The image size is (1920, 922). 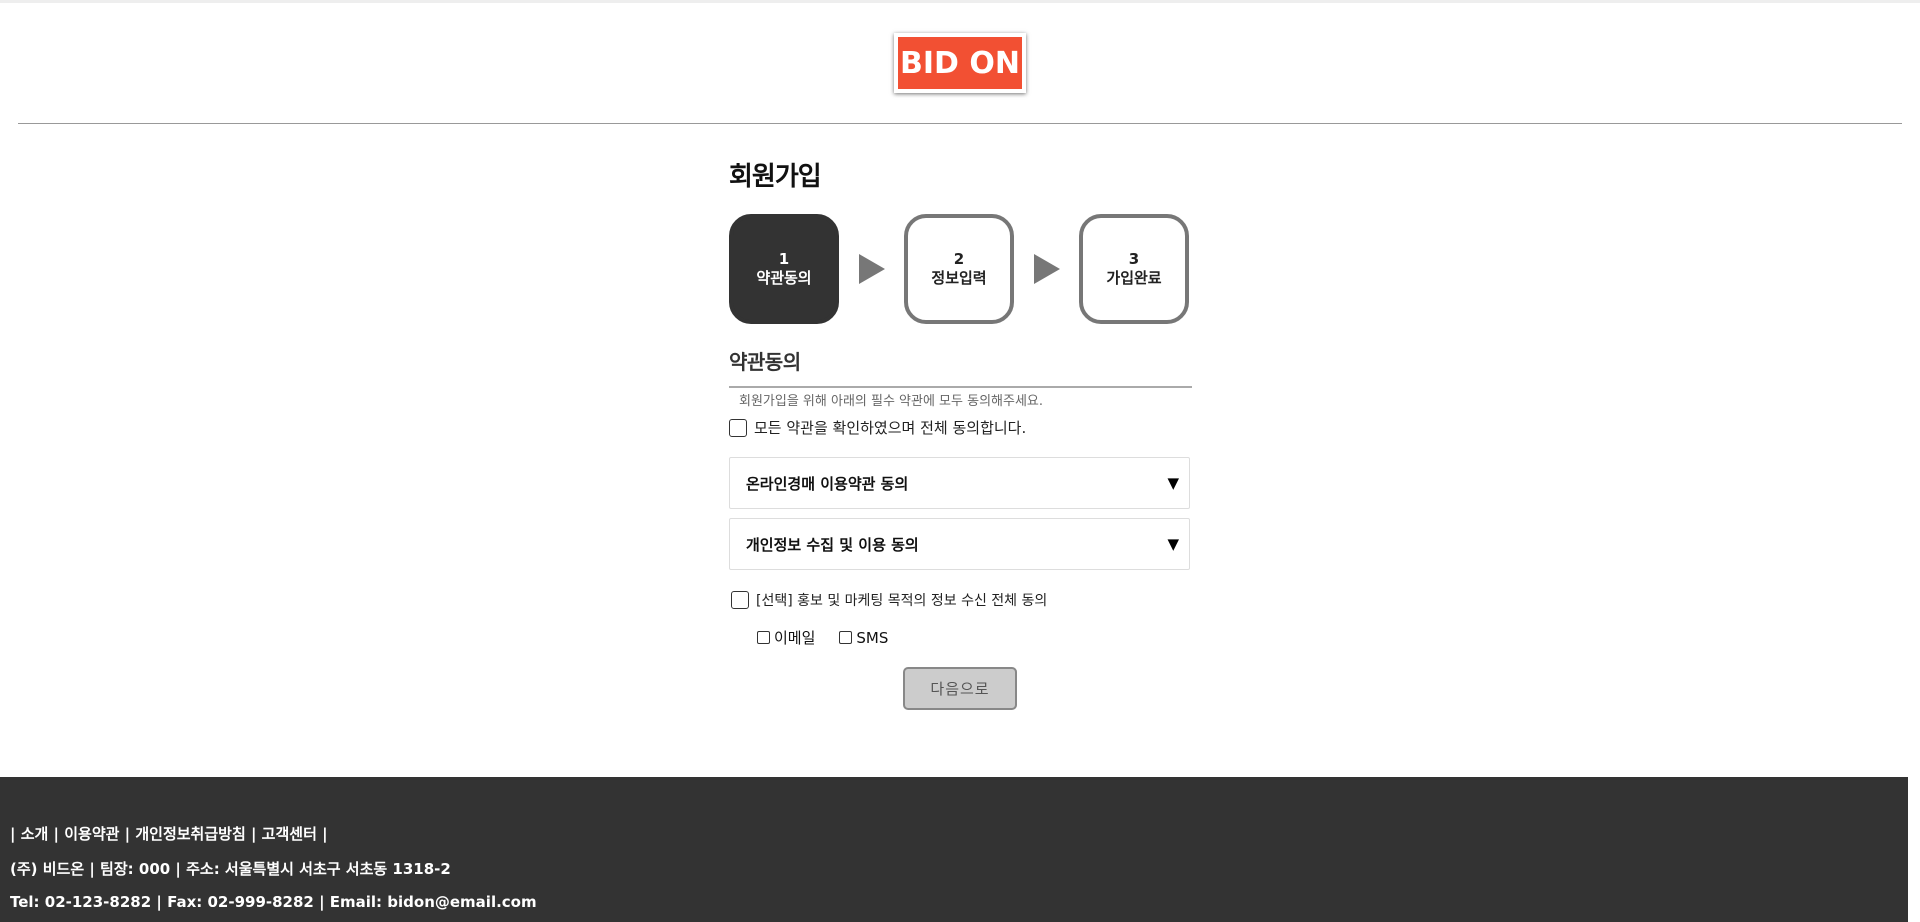 I want to click on sms-checkbox, so click(x=846, y=637).